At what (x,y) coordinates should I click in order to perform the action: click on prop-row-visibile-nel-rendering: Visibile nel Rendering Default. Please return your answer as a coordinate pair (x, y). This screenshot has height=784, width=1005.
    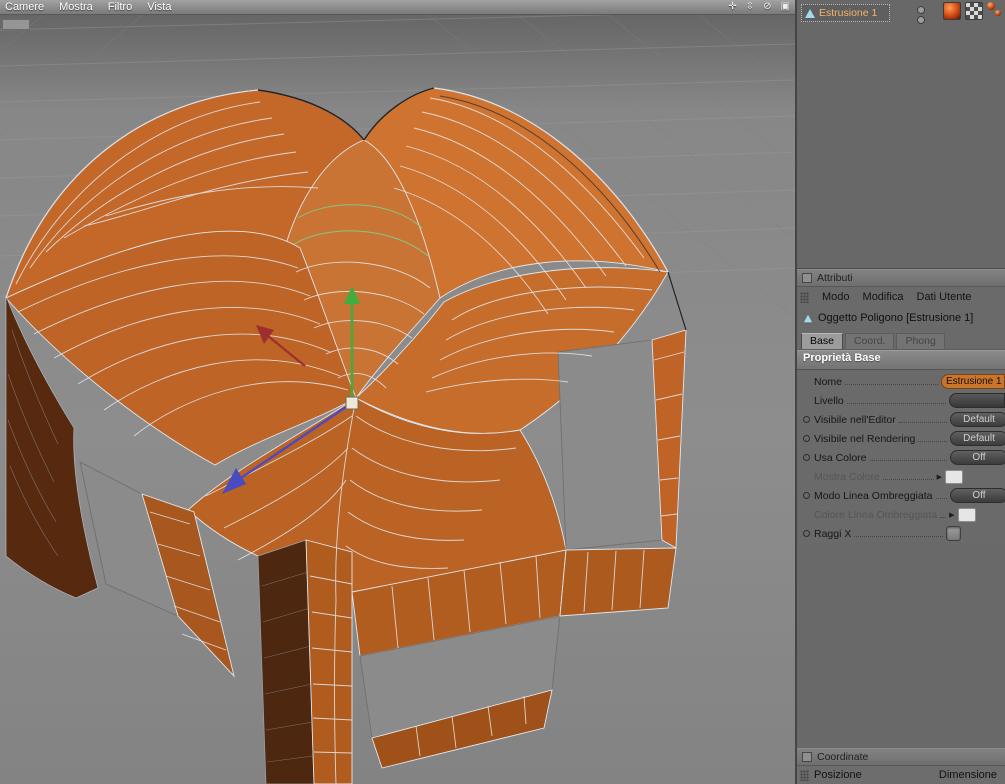
    Looking at the image, I should click on (901, 438).